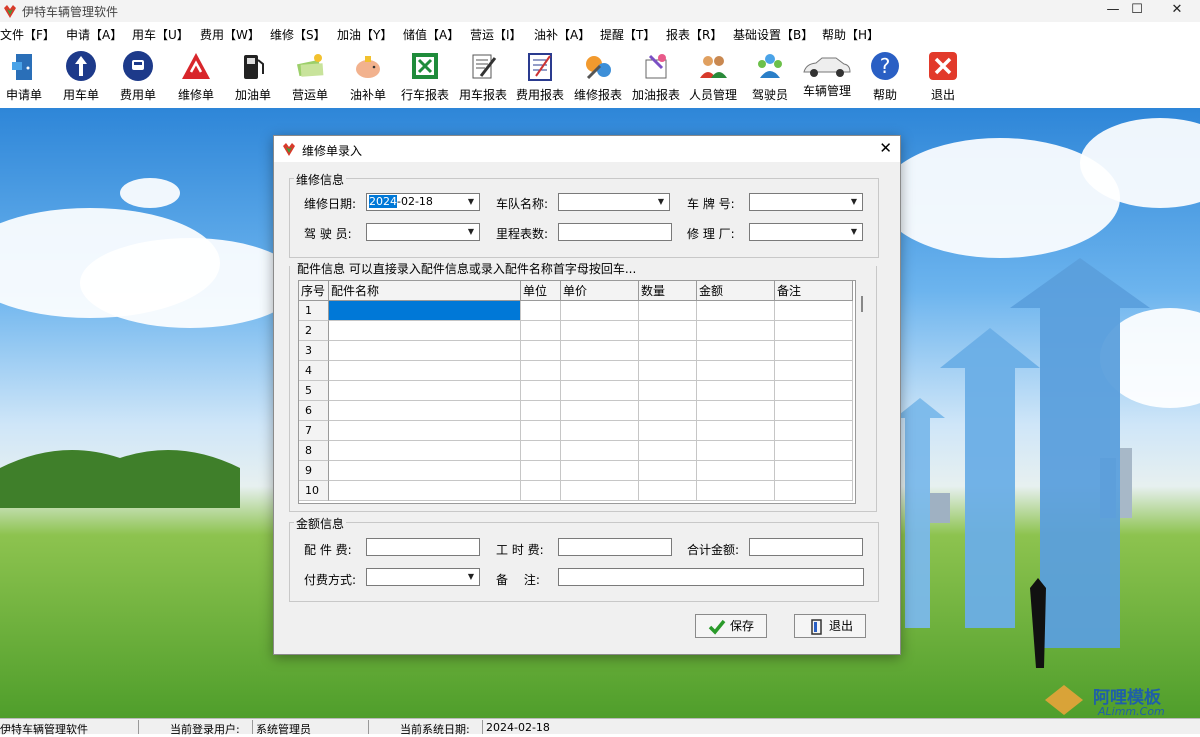 This screenshot has height=737, width=1200. Describe the element at coordinates (614, 202) in the screenshot. I see `team-name-select: ▼` at that location.